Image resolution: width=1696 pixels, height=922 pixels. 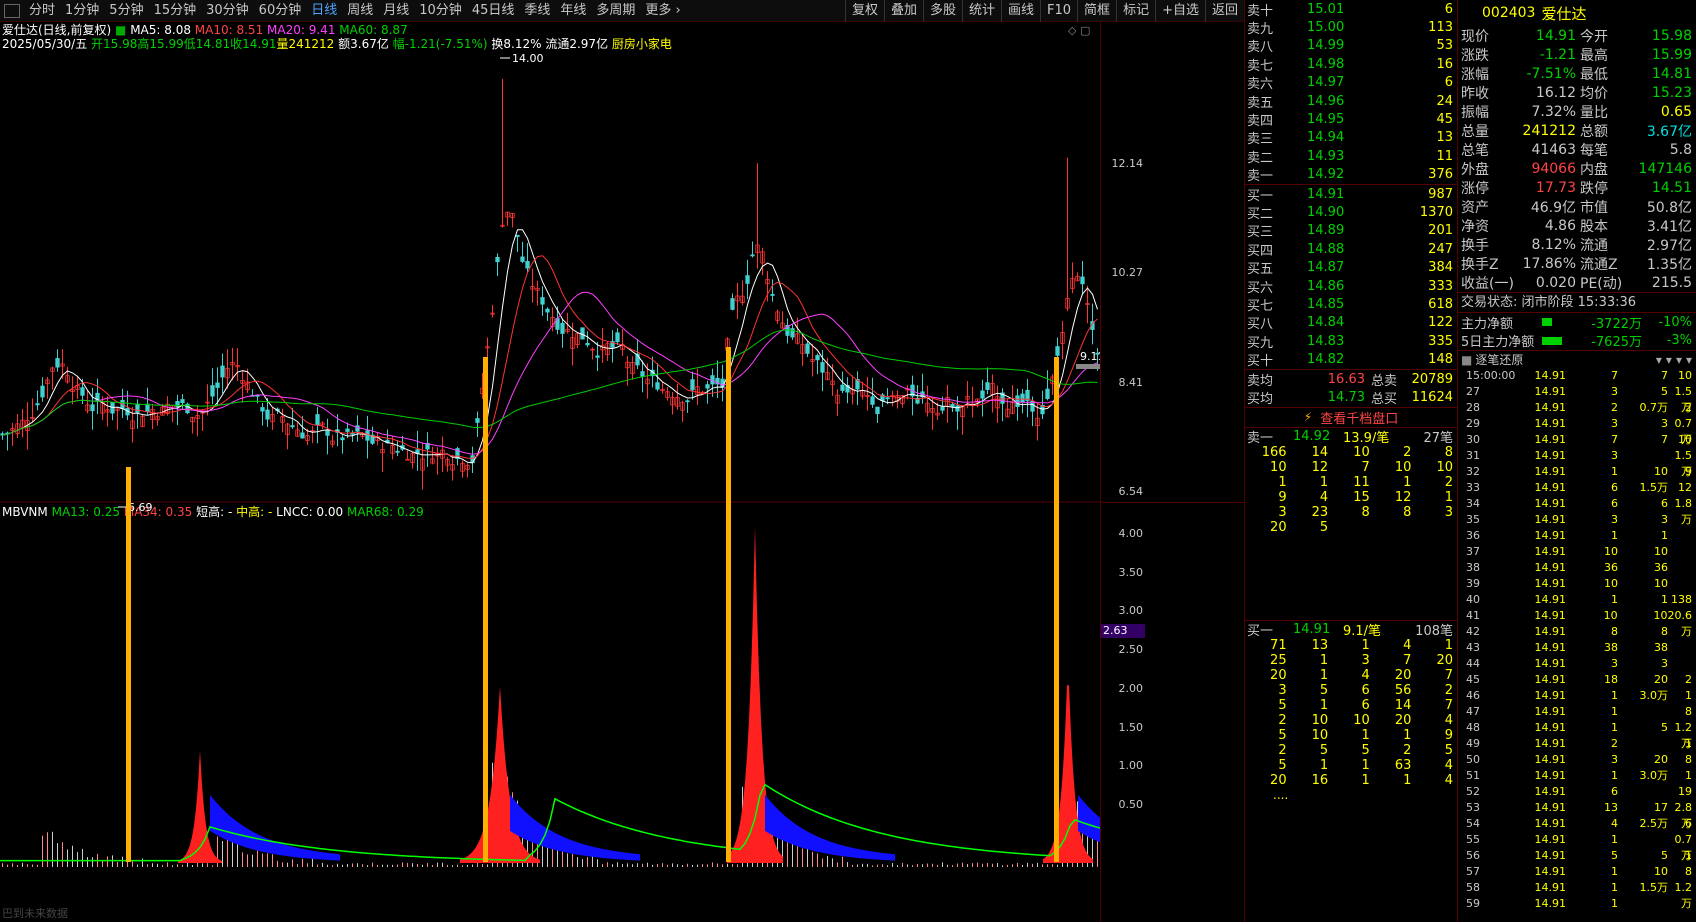 I want to click on period-tab: 更多 ›, so click(x=662, y=11).